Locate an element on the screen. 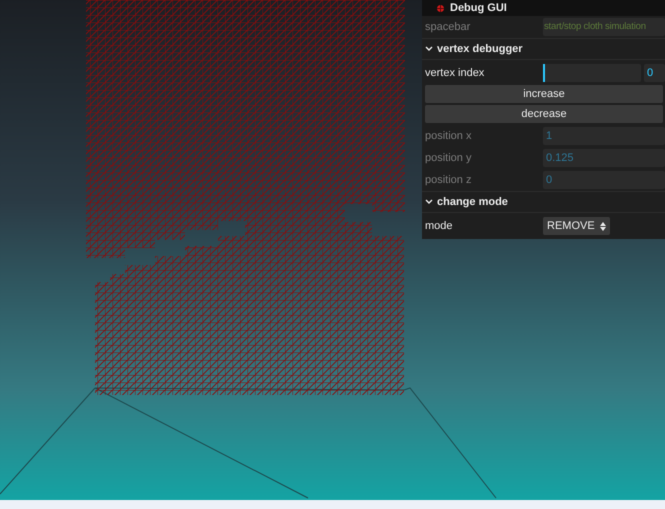 This screenshot has width=665, height=509. folder-header: change mode is located at coordinates (543, 202).